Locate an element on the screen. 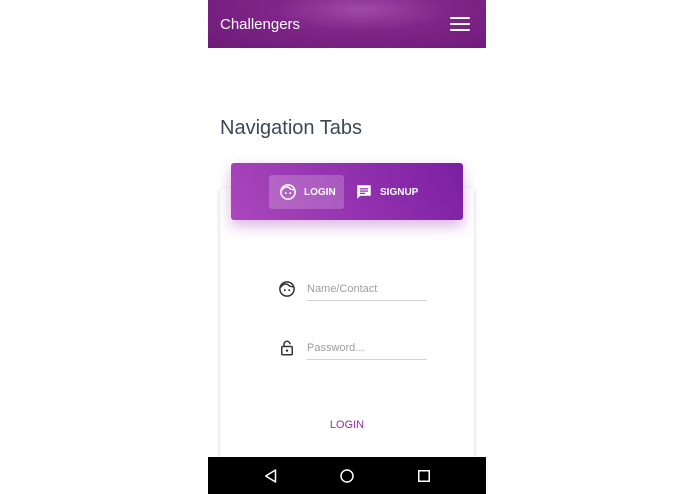 This screenshot has width=695, height=494. chat-icon is located at coordinates (364, 192).